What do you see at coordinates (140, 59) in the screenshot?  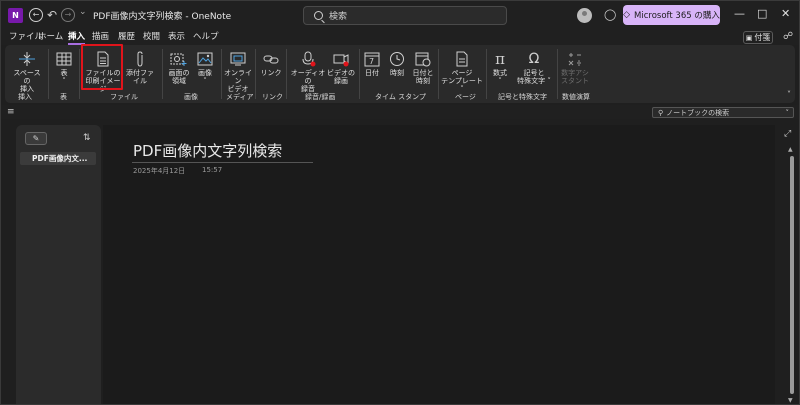 I see `paperclip-icon` at bounding box center [140, 59].